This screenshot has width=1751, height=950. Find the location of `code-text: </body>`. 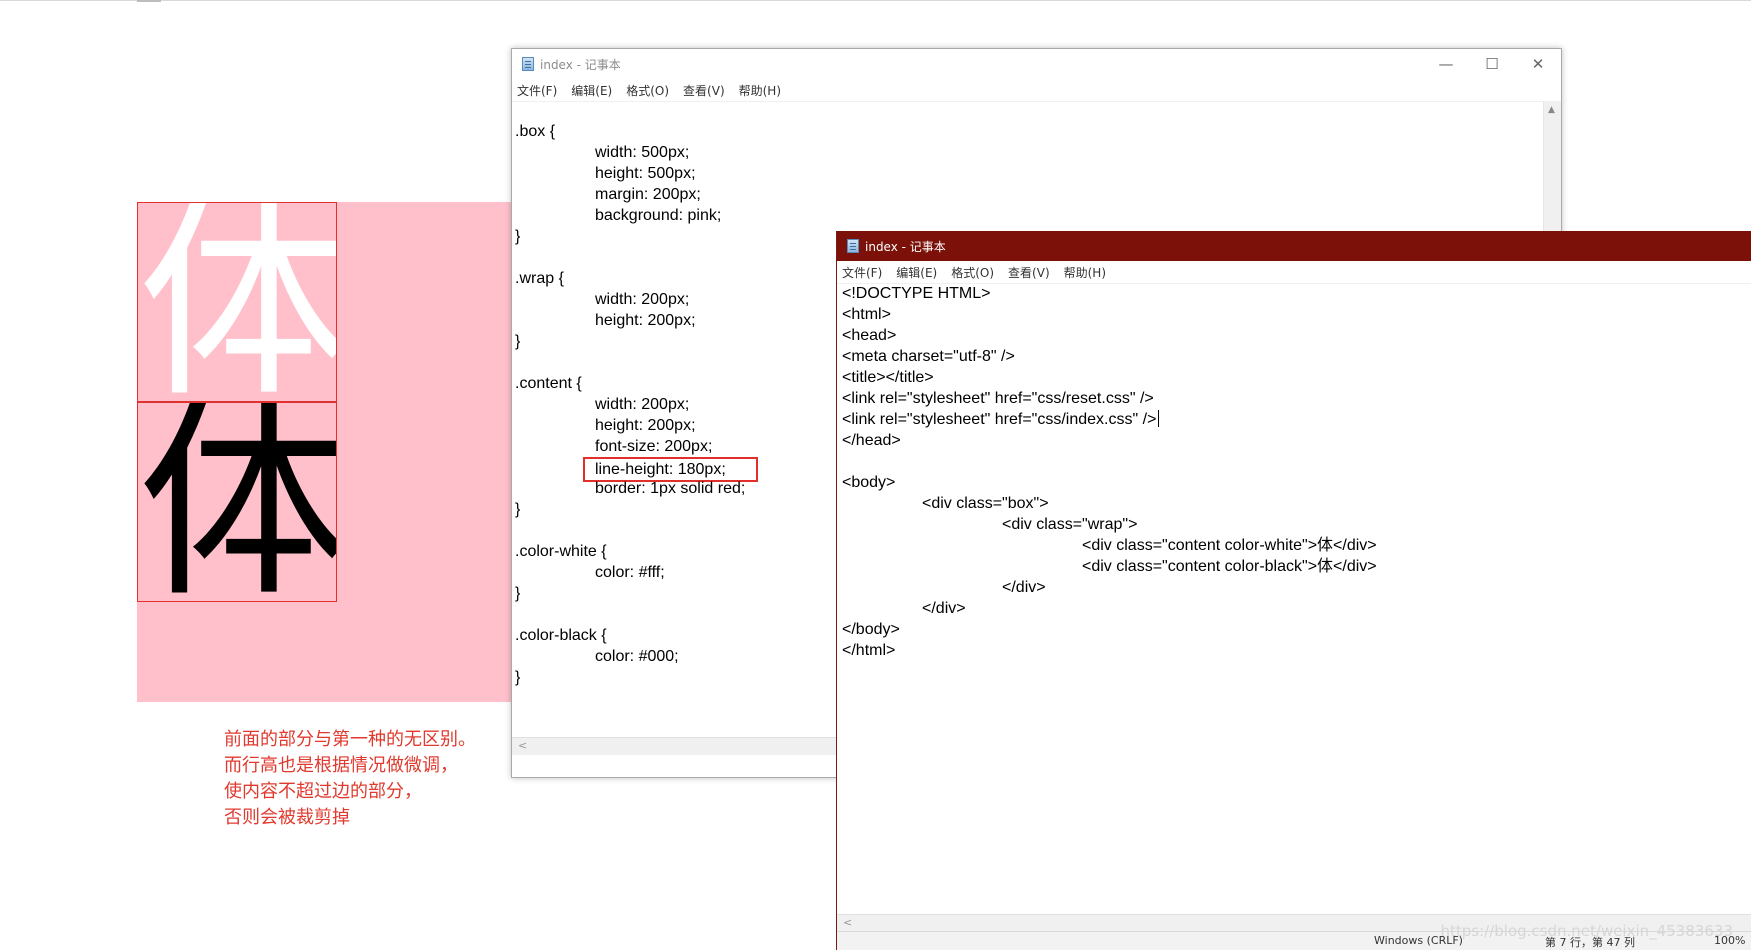

code-text: </body> is located at coordinates (871, 629).